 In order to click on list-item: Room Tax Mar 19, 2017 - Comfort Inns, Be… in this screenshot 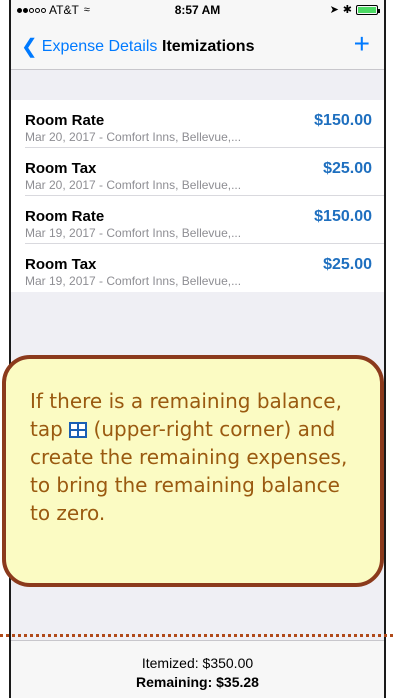, I will do `click(204, 268)`.